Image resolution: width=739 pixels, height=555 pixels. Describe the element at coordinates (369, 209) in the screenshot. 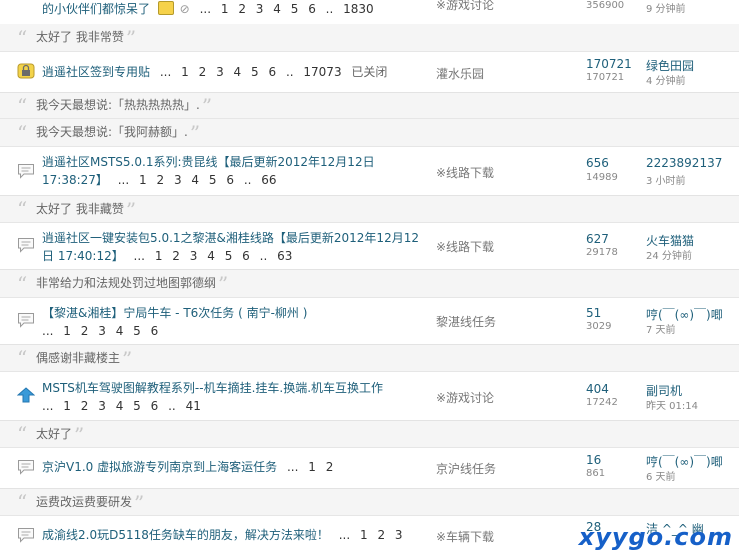

I see `quote-row: “ 太好了 我非藏赞”` at that location.